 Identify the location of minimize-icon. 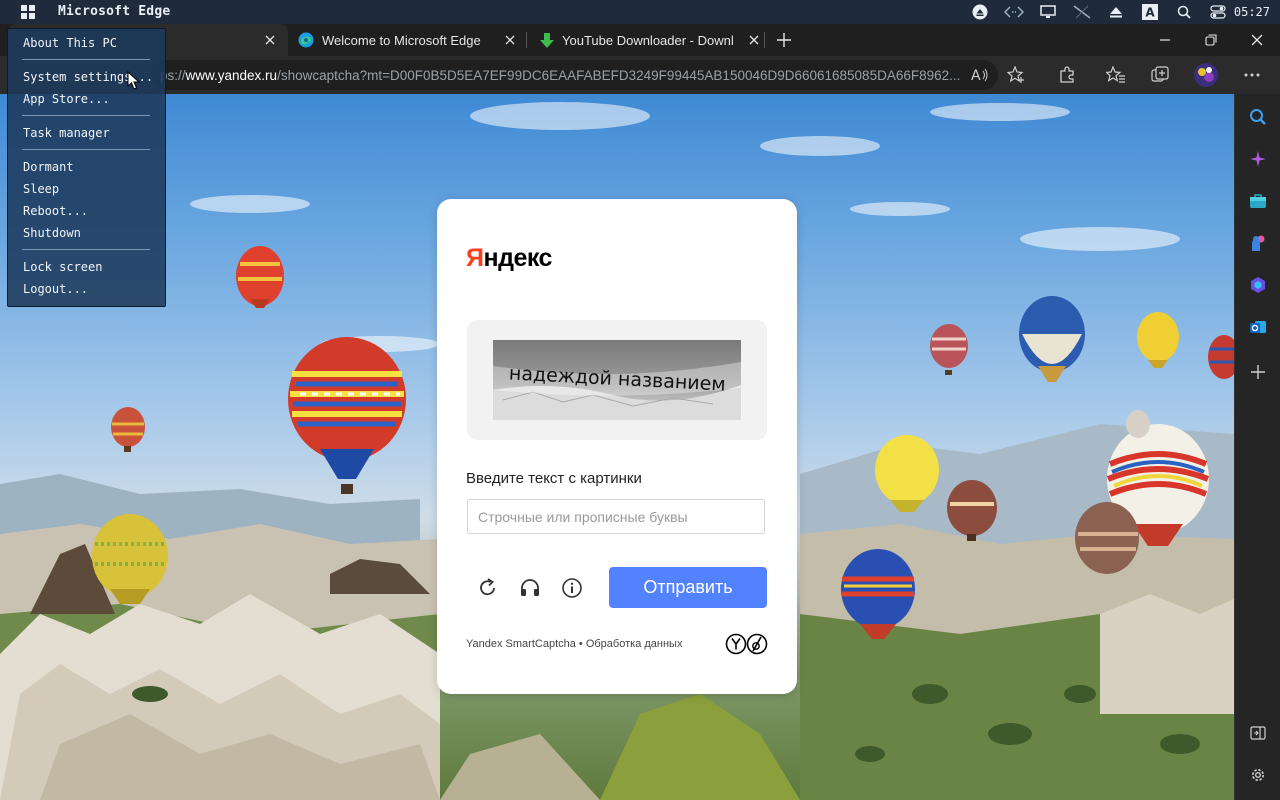
(1165, 40).